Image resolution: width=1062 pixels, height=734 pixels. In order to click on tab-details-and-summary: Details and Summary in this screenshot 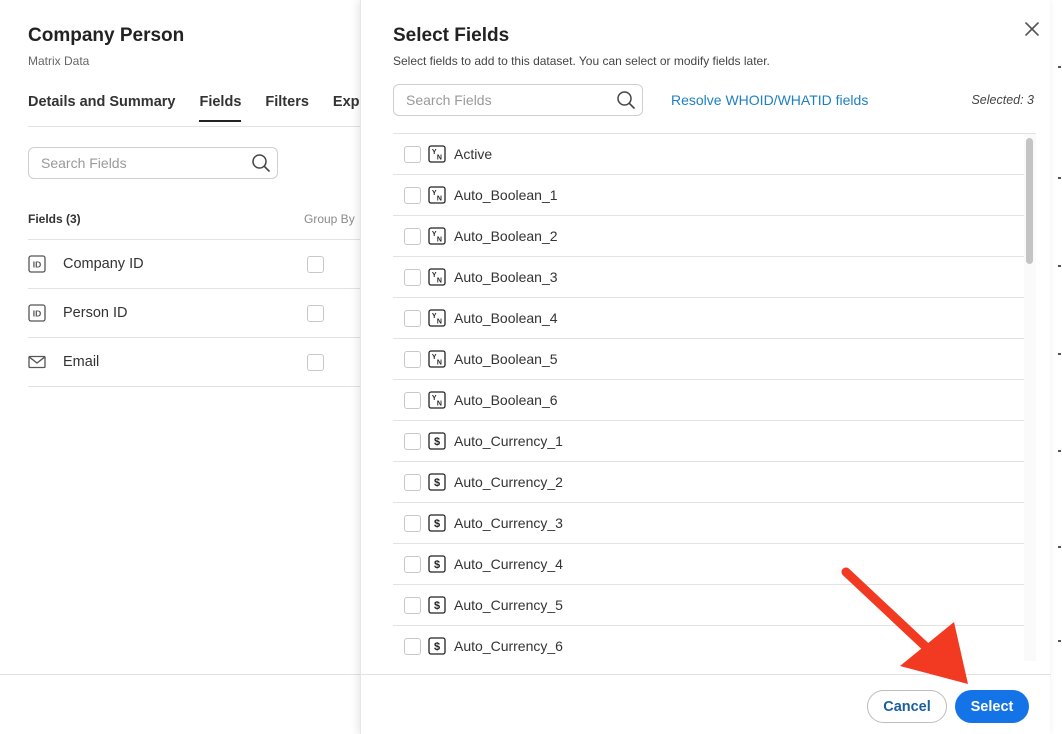, I will do `click(101, 108)`.